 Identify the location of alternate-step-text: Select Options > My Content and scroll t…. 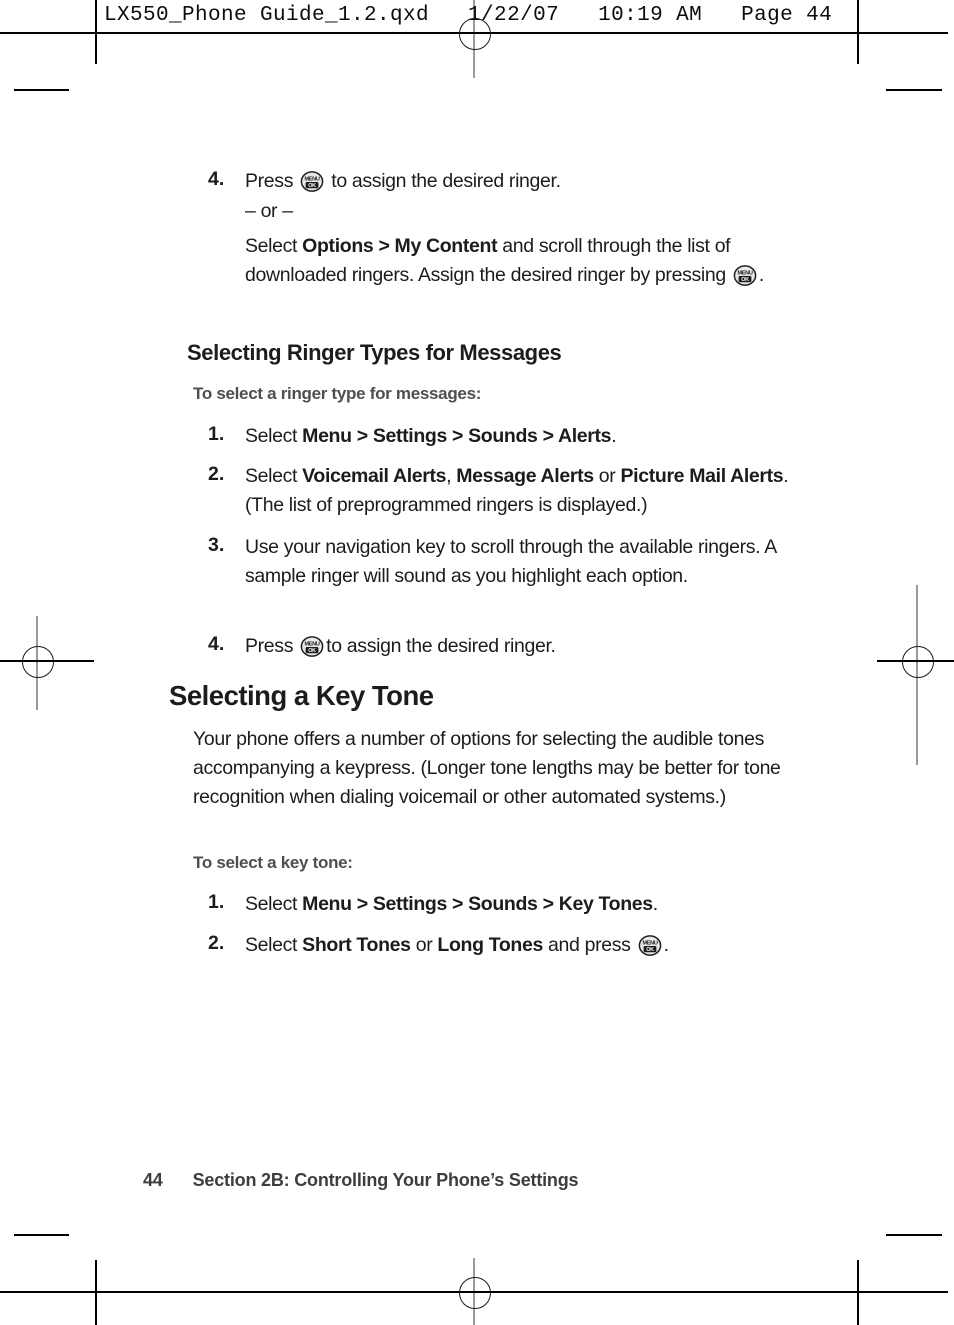
(517, 261).